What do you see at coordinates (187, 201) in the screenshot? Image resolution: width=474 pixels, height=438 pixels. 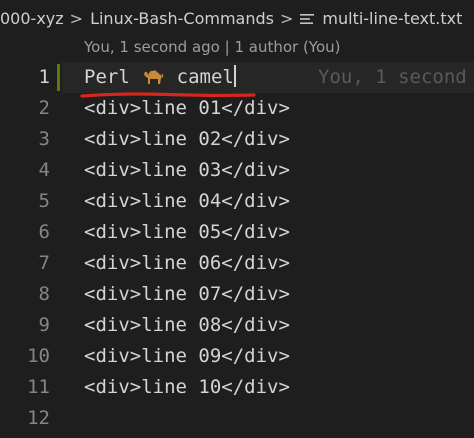 I see `line-text: <div>line 04</div>` at bounding box center [187, 201].